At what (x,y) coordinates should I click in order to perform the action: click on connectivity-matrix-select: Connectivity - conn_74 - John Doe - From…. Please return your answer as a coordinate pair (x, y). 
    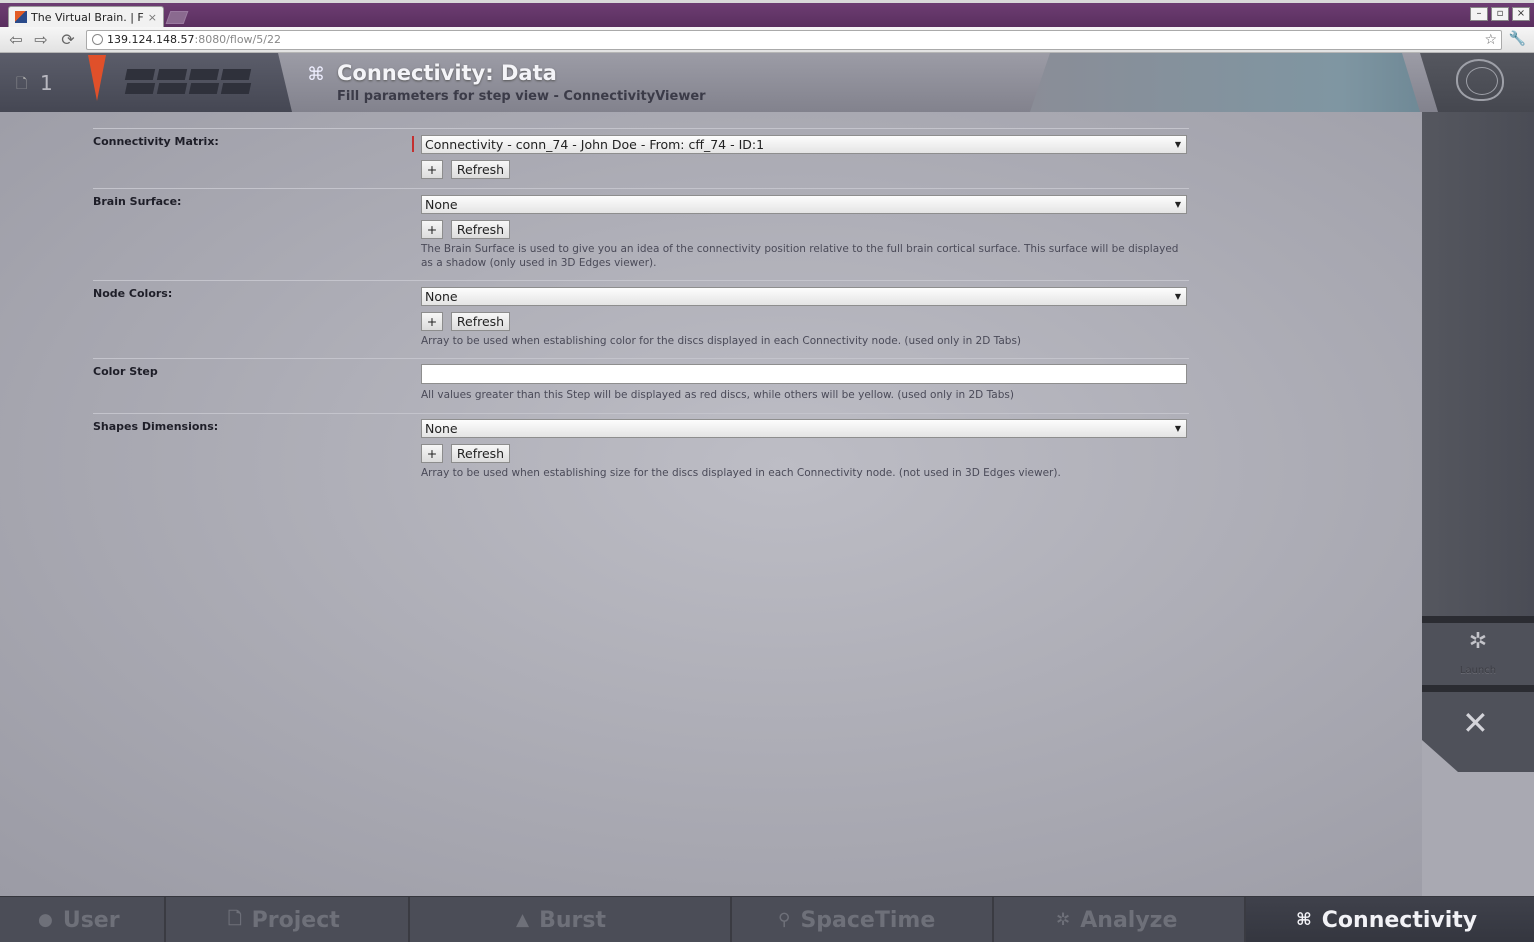
    Looking at the image, I should click on (804, 144).